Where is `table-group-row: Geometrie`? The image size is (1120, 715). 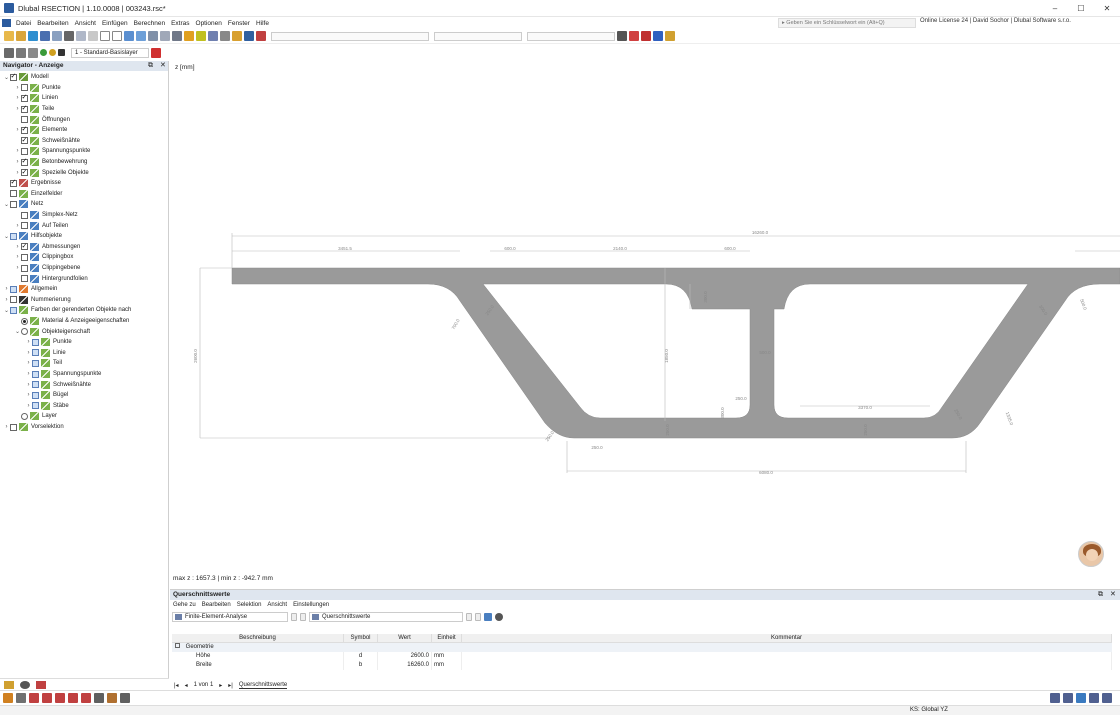
table-group-row: Geometrie is located at coordinates (642, 647).